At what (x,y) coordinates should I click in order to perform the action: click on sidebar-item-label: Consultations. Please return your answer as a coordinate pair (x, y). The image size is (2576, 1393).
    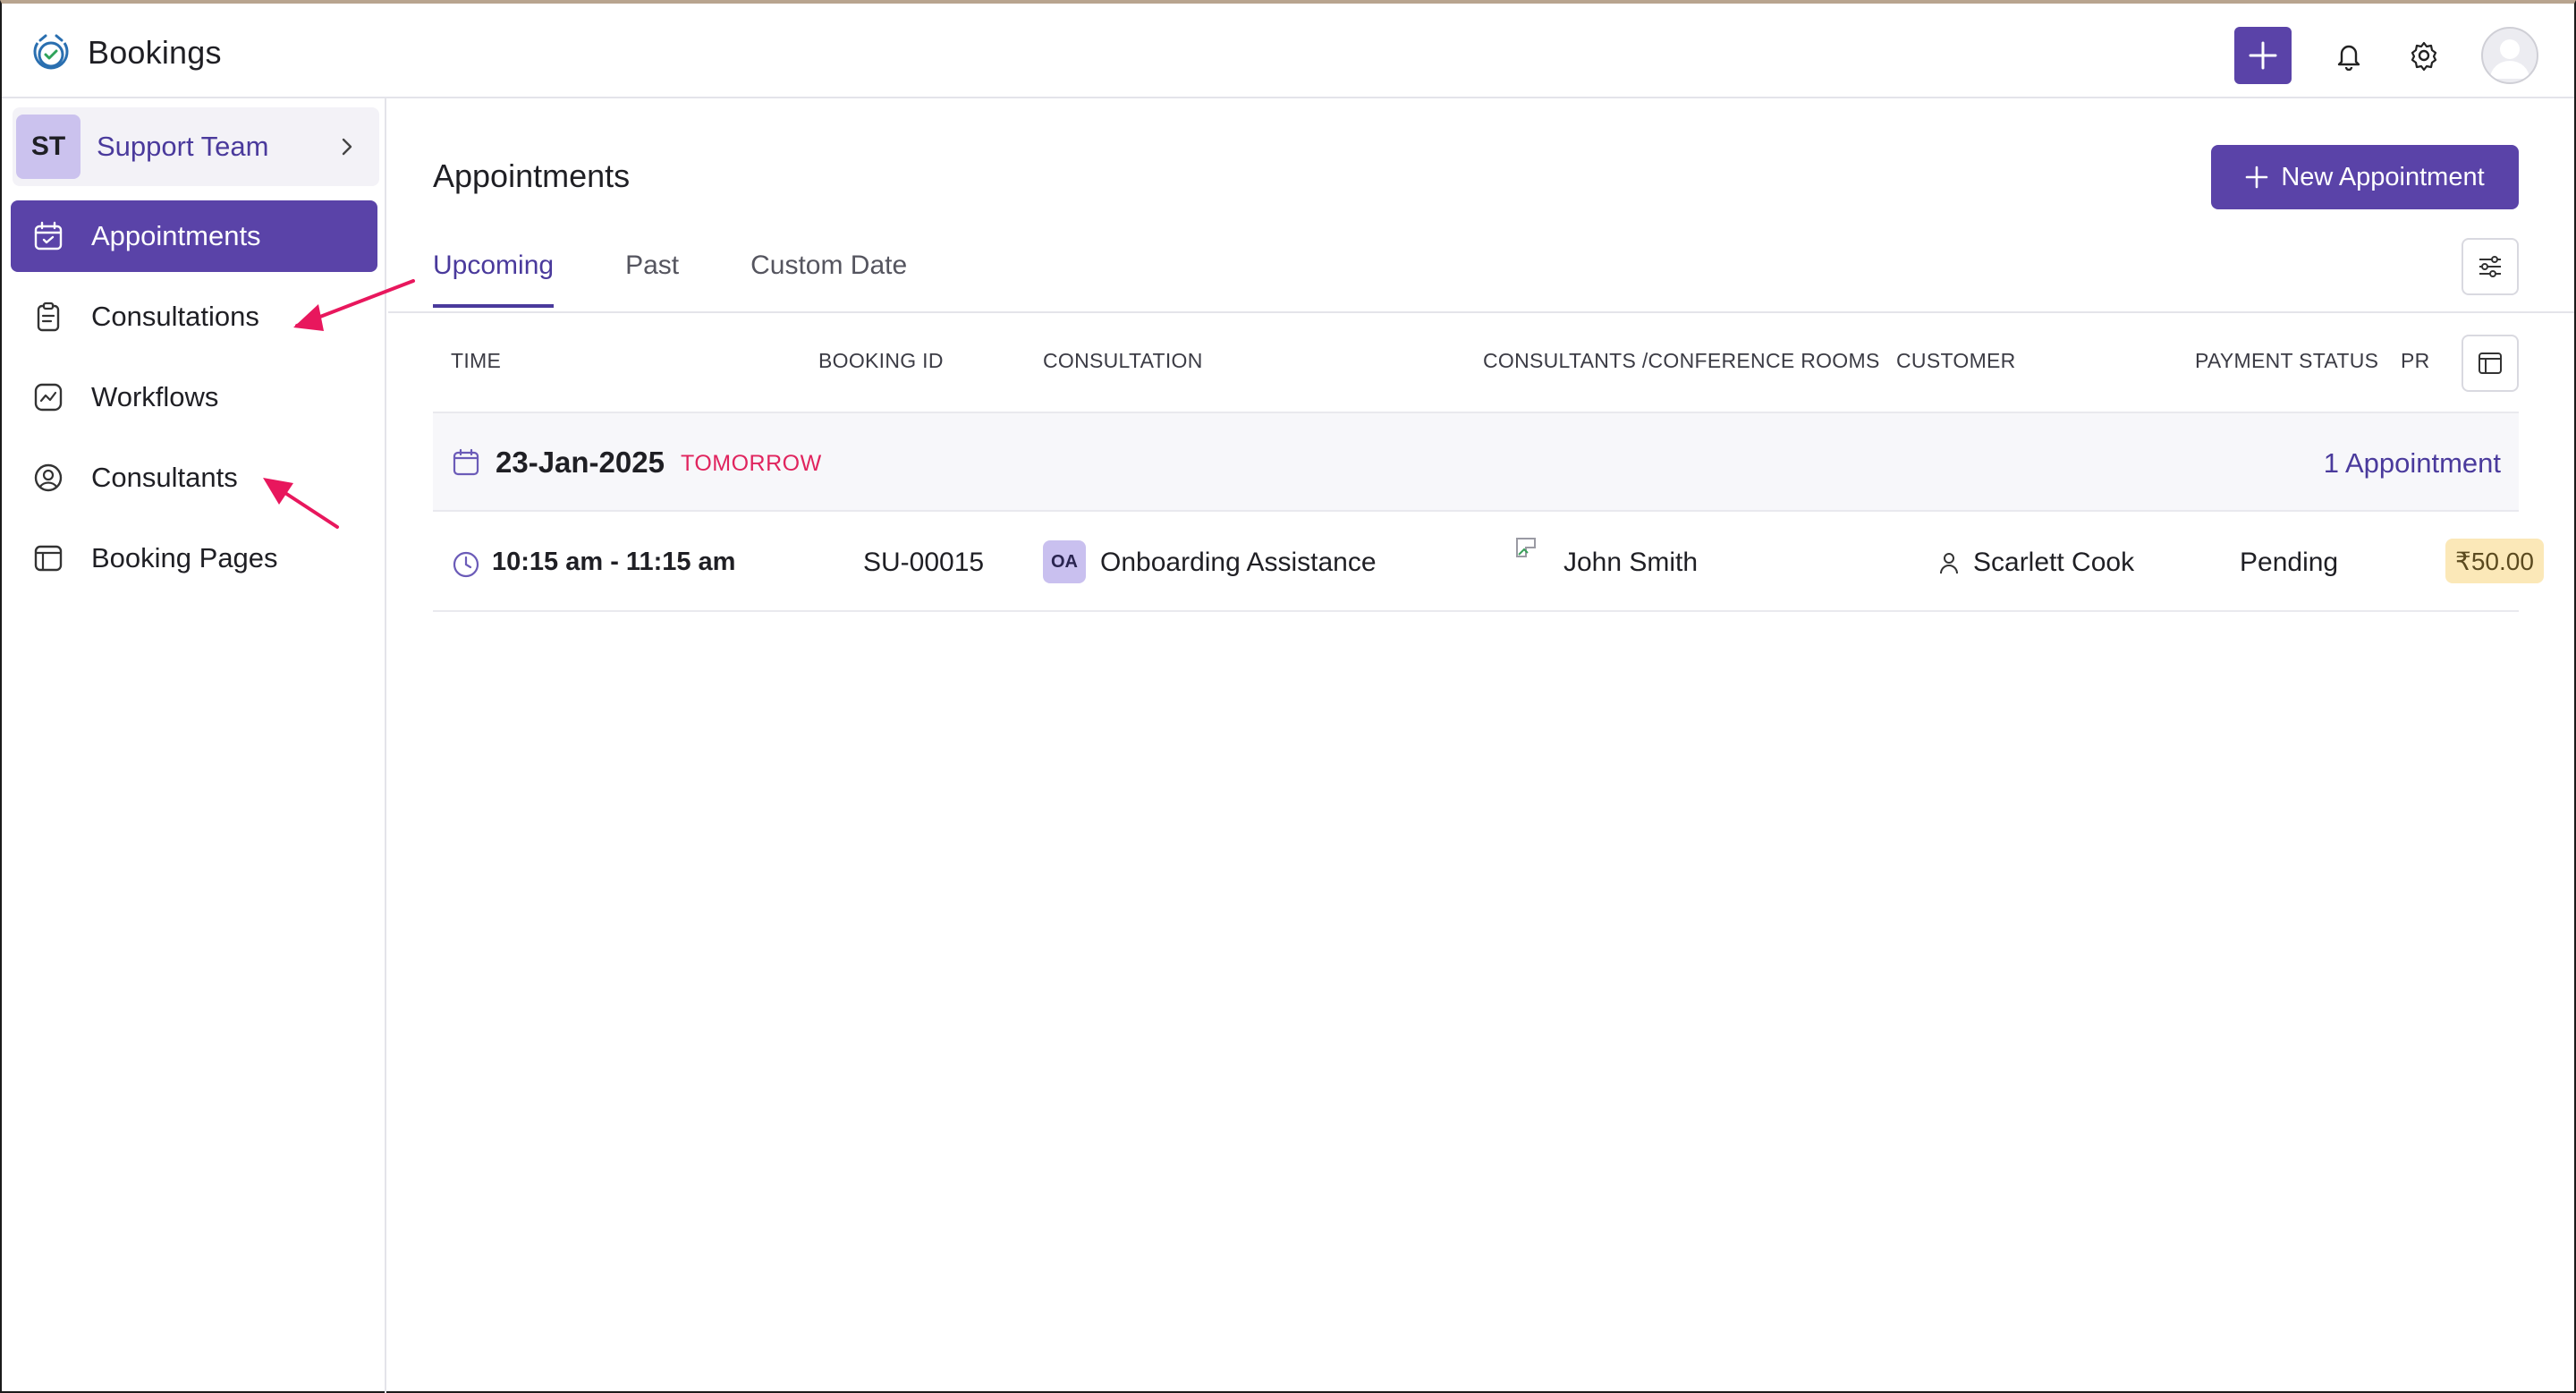
    Looking at the image, I should click on (175, 316).